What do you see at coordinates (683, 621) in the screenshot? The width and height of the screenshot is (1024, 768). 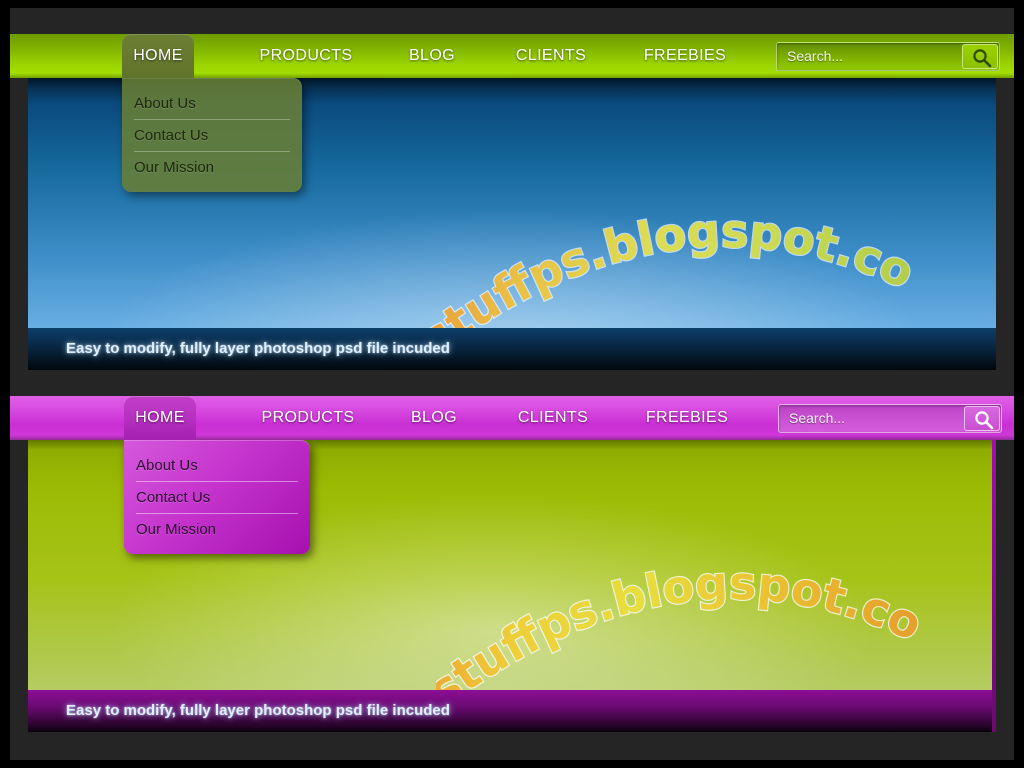 I see `svg-text: stuffps.blogspot.com` at bounding box center [683, 621].